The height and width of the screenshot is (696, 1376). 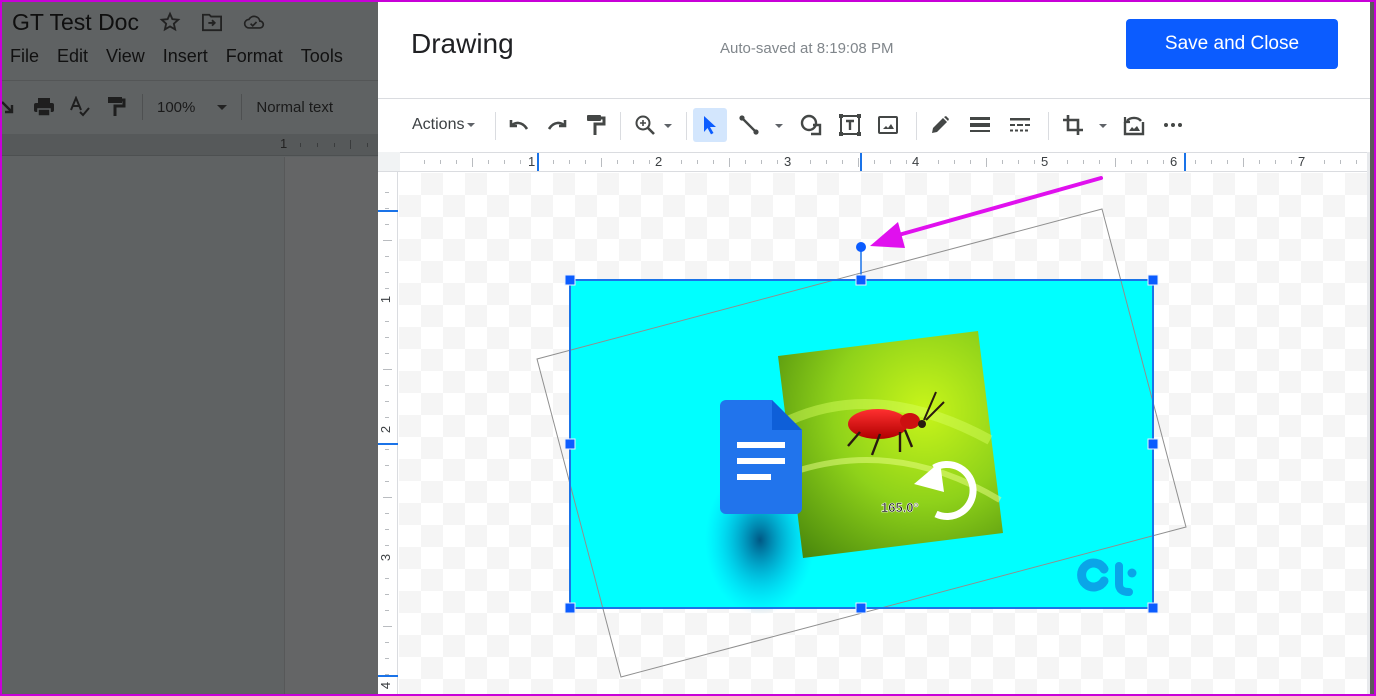 What do you see at coordinates (596, 125) in the screenshot?
I see `paint-format-button` at bounding box center [596, 125].